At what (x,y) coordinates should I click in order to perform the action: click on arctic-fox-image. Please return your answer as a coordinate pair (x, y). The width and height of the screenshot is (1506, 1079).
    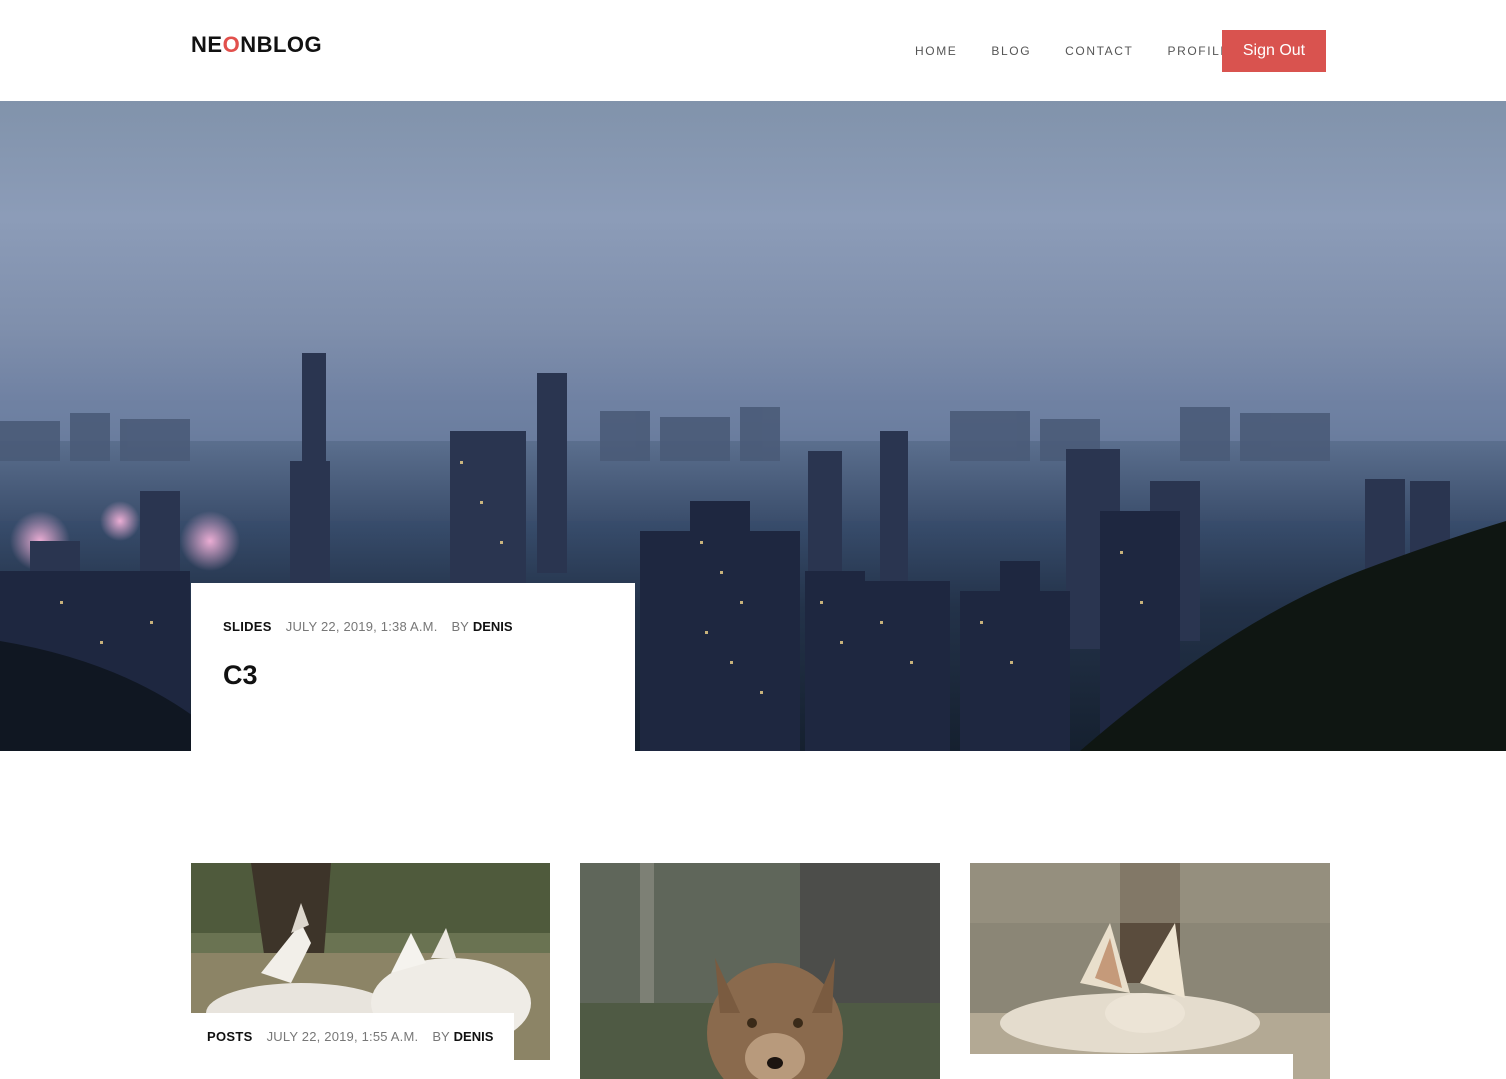
    Looking at the image, I should click on (760, 971).